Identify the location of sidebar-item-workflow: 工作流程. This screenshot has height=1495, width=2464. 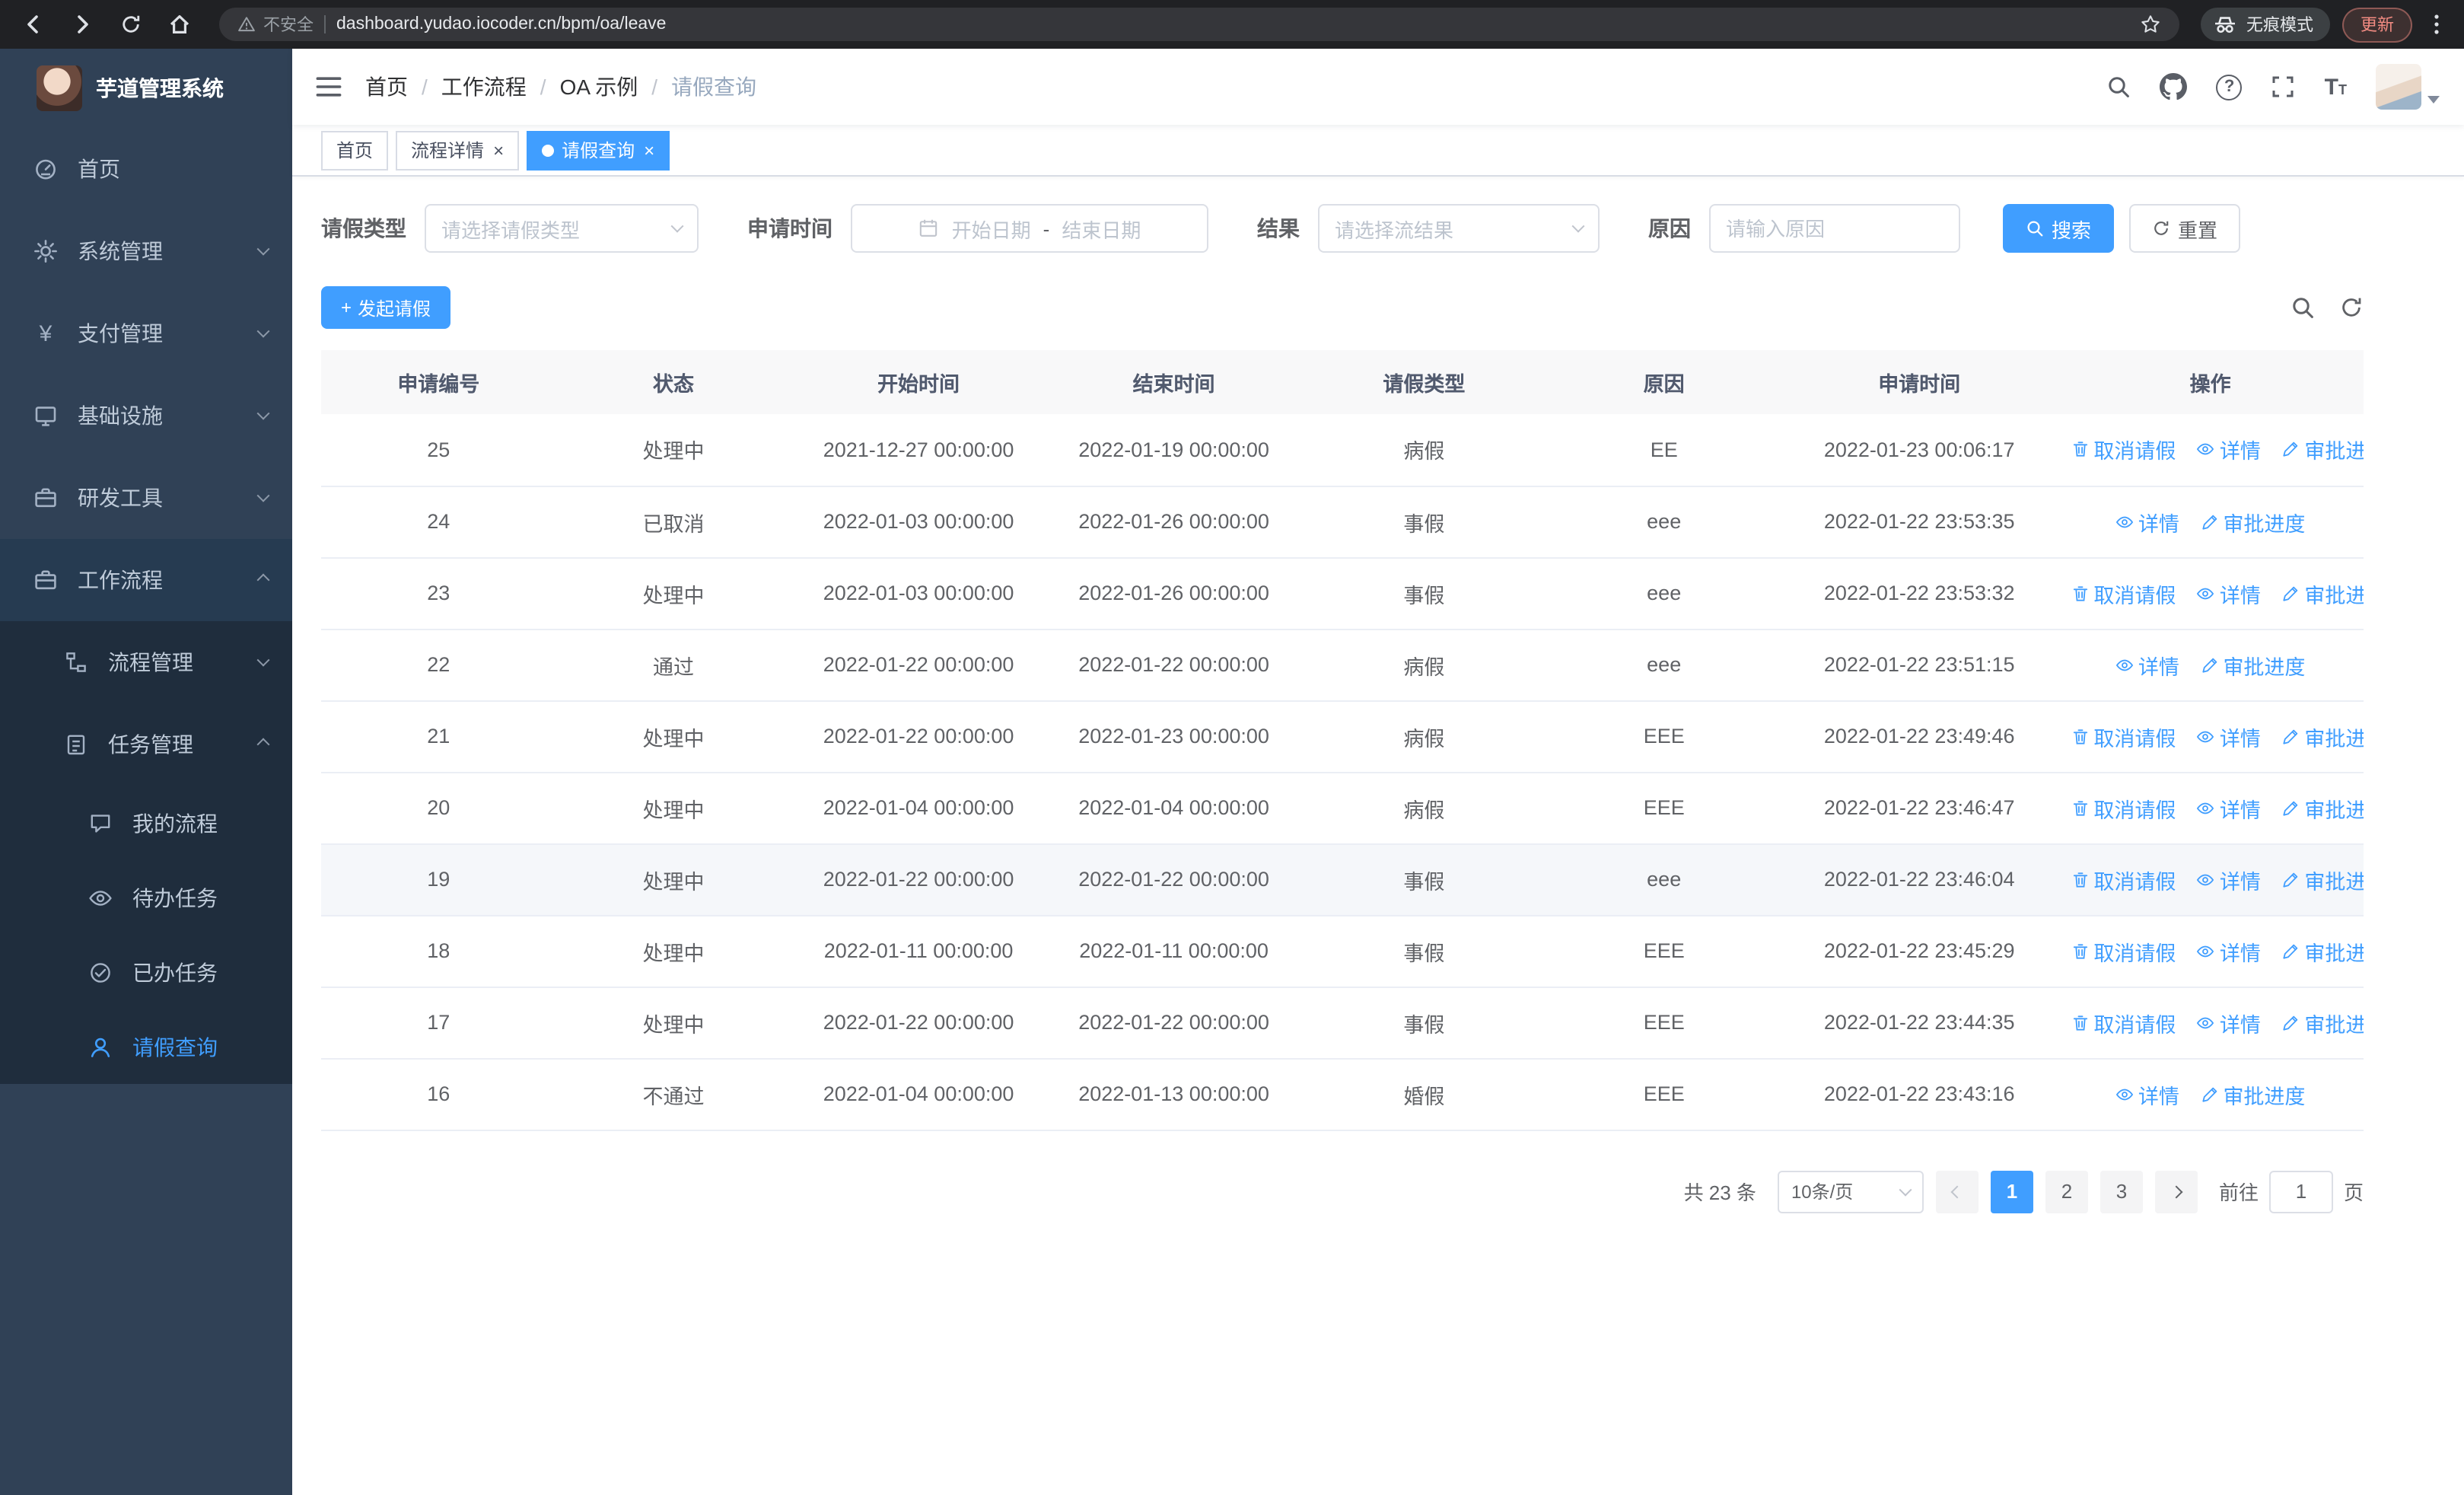
(146, 580).